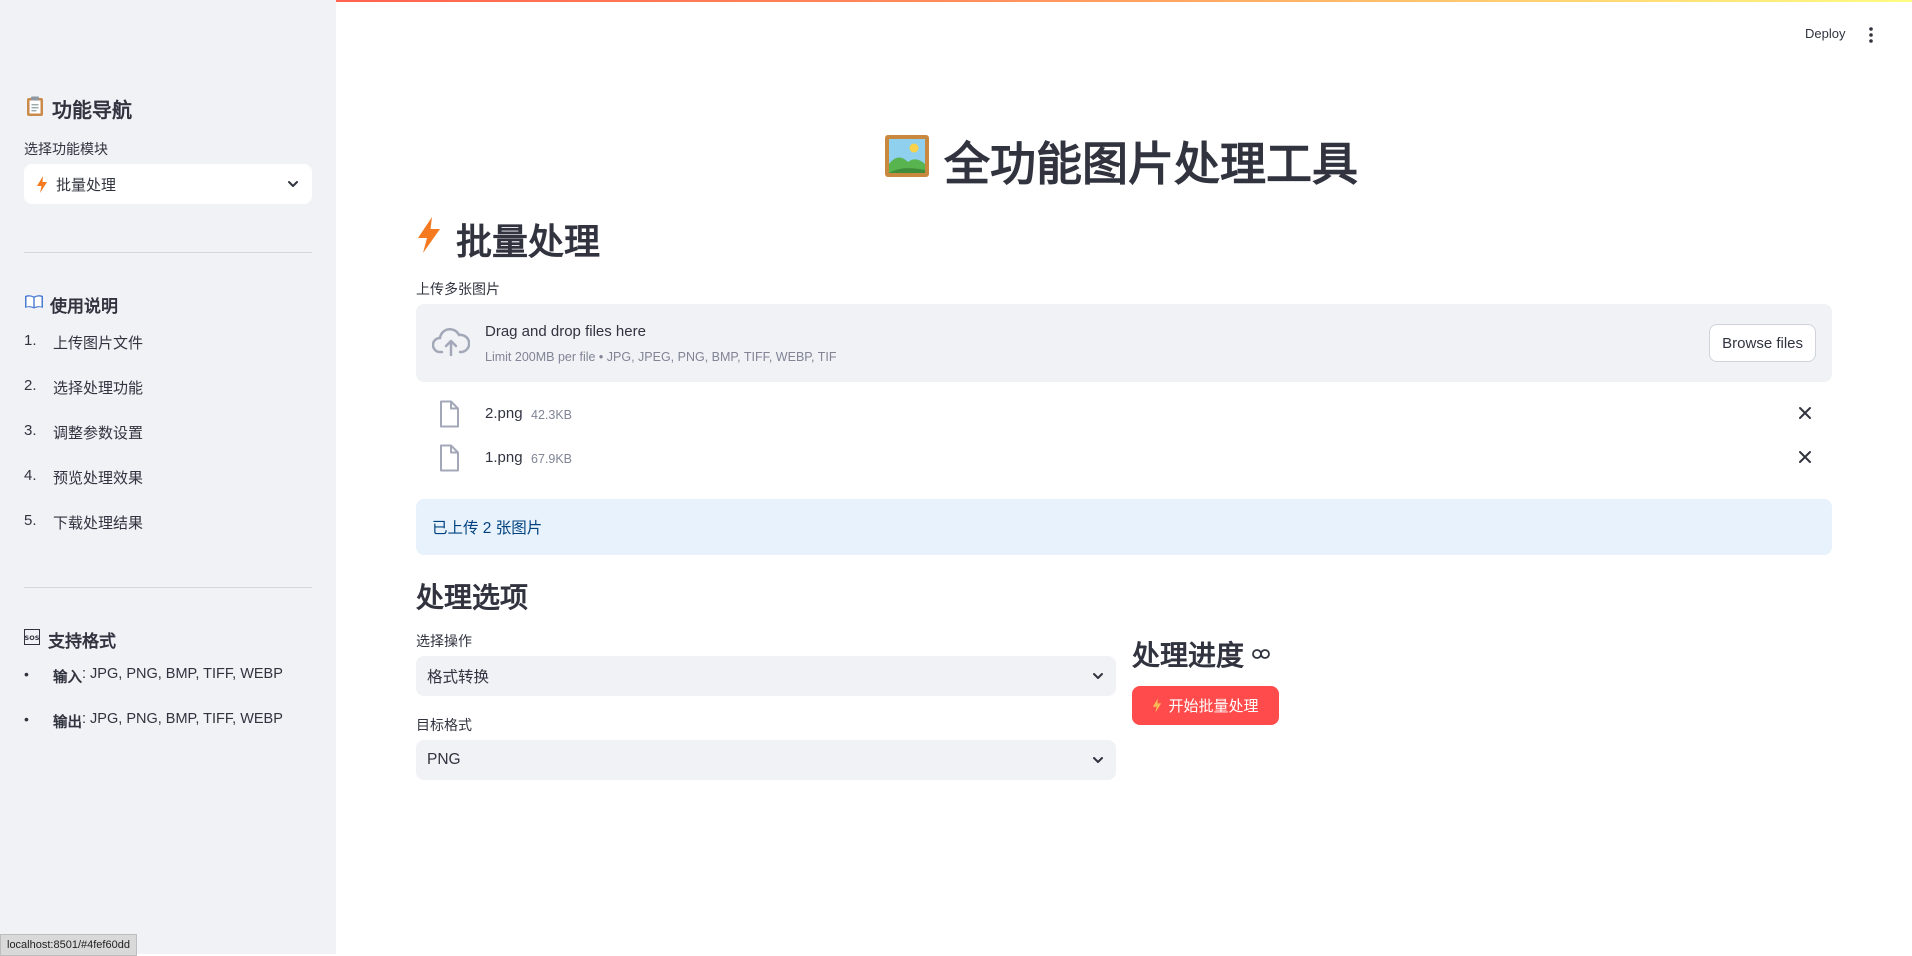  I want to click on formats-title-text: 支持格式, so click(82, 641).